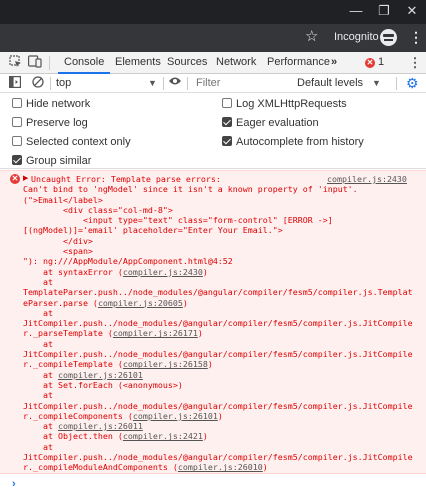  I want to click on filter-input, so click(241, 83).